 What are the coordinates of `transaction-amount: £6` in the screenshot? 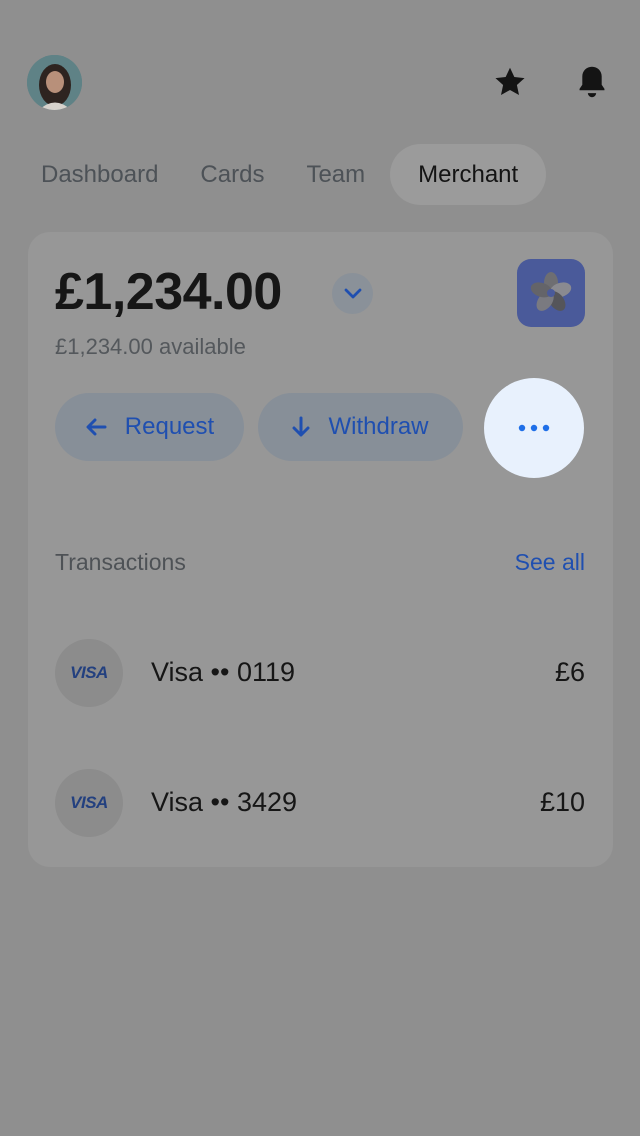 It's located at (569, 672).